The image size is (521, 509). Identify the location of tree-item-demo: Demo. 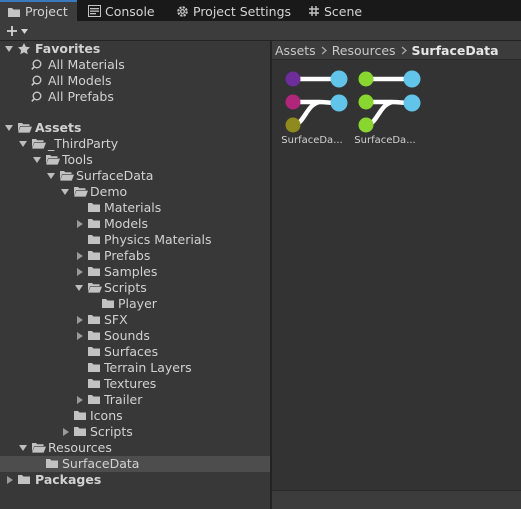
(135, 192).